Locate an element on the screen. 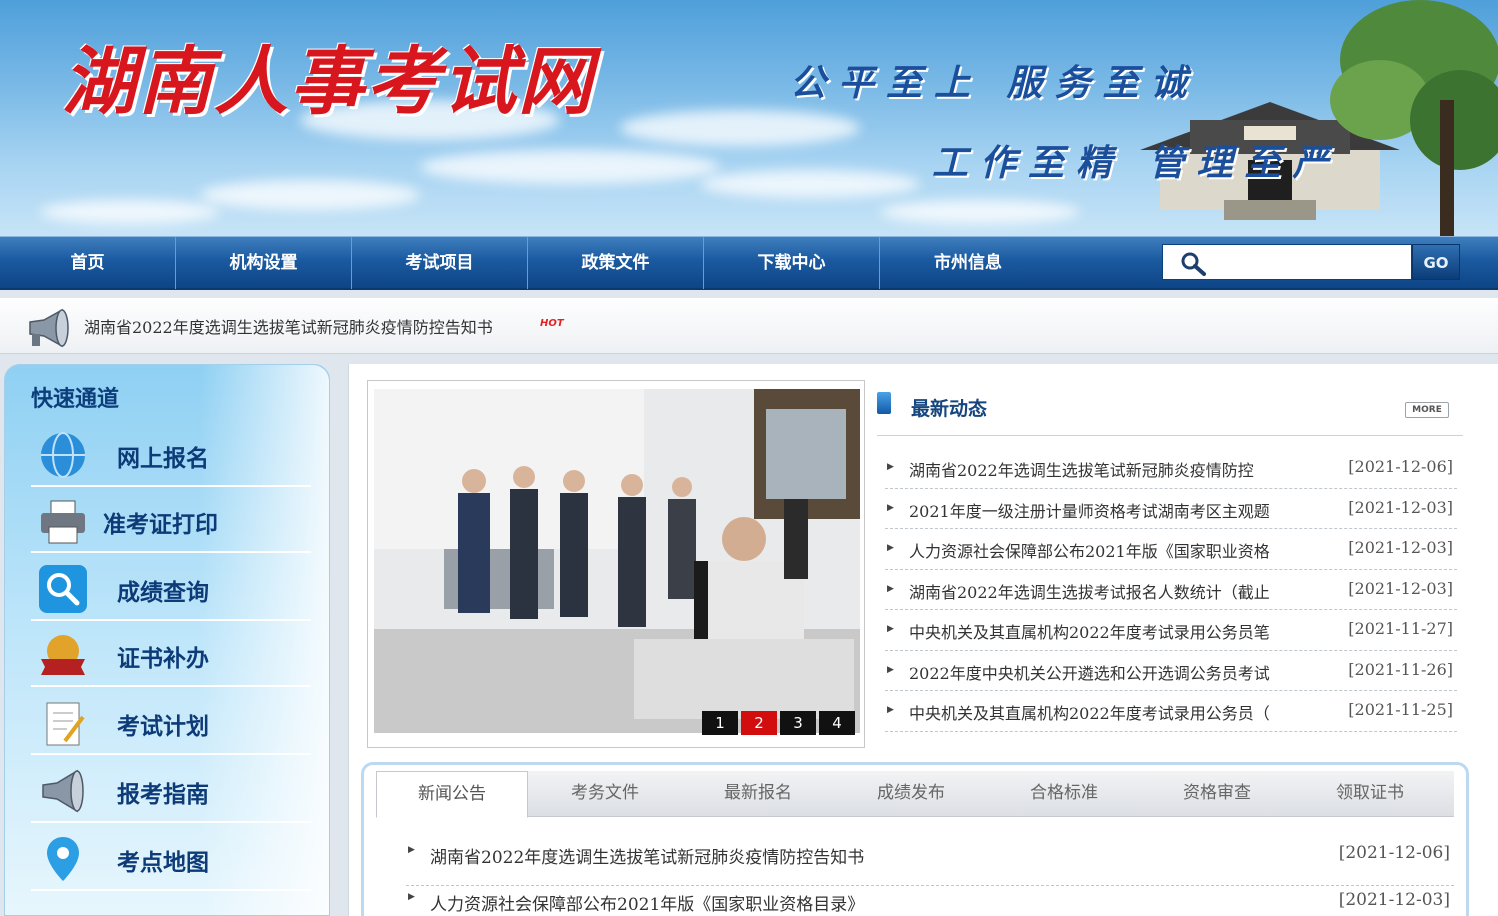  notepad-icon is located at coordinates (65, 724).